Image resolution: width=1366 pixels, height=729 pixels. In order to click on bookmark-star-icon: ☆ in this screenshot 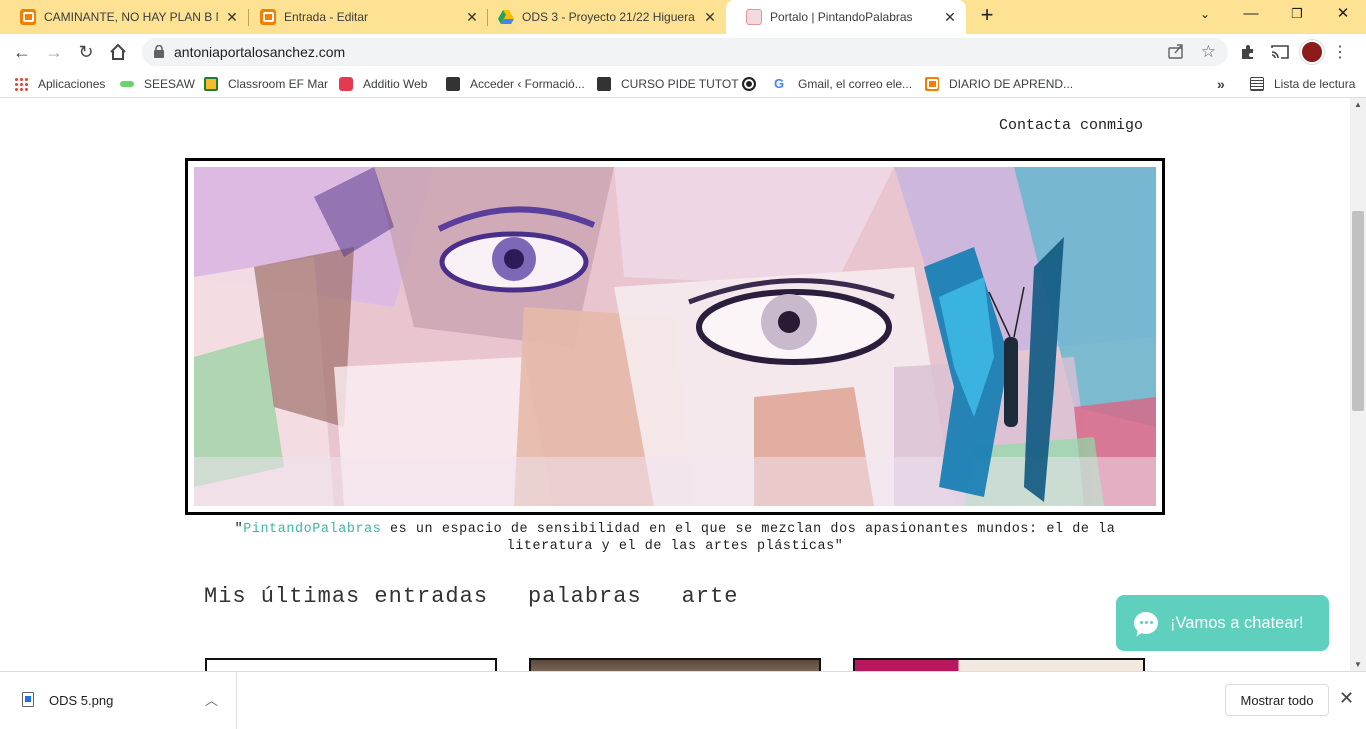, I will do `click(1208, 52)`.